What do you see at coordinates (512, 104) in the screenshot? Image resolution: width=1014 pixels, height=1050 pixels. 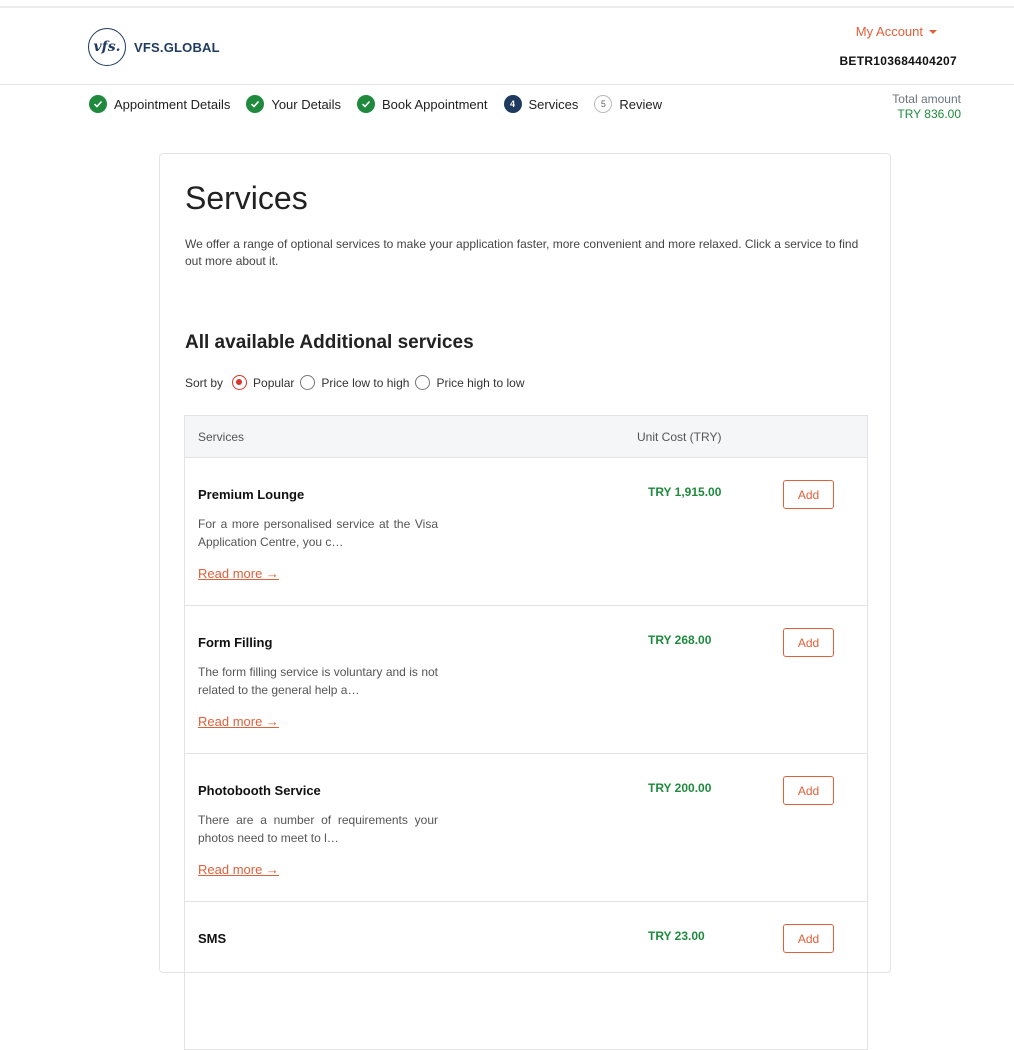 I see `step-number-badge: 4` at bounding box center [512, 104].